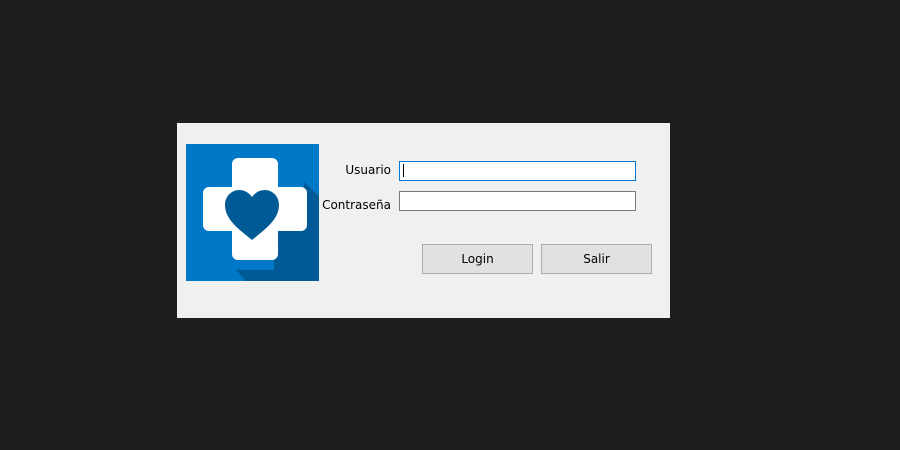 Image resolution: width=900 pixels, height=450 pixels. Describe the element at coordinates (368, 170) in the screenshot. I see `username-label: Usuario` at that location.